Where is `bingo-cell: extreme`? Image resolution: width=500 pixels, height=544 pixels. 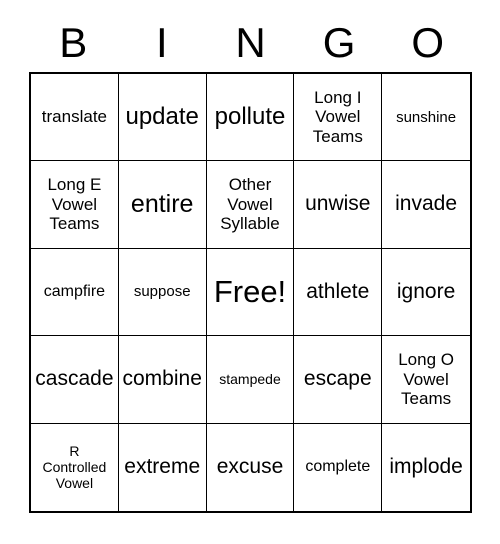
bingo-cell: extreme is located at coordinates (163, 467).